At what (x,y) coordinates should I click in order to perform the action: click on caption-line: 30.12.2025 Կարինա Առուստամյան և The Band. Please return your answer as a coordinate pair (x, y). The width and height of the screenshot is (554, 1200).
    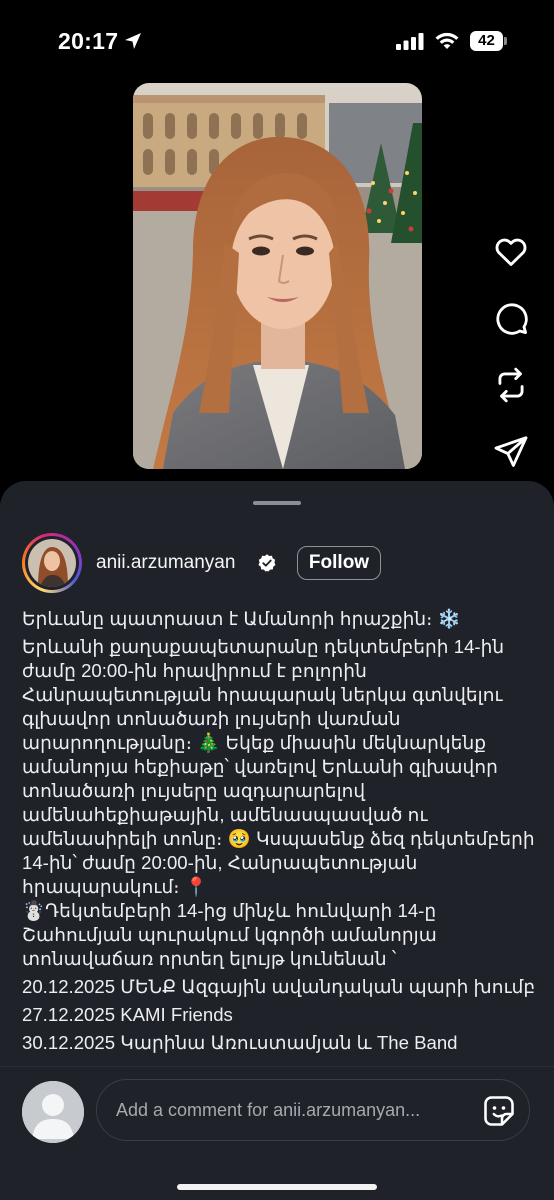
    Looking at the image, I should click on (240, 1042).